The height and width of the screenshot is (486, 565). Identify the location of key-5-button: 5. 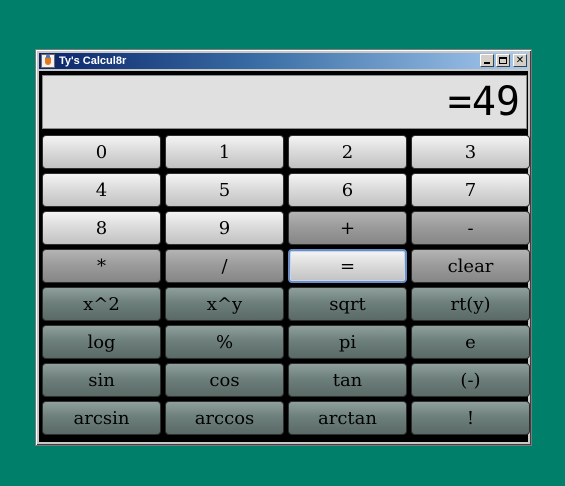
(224, 190).